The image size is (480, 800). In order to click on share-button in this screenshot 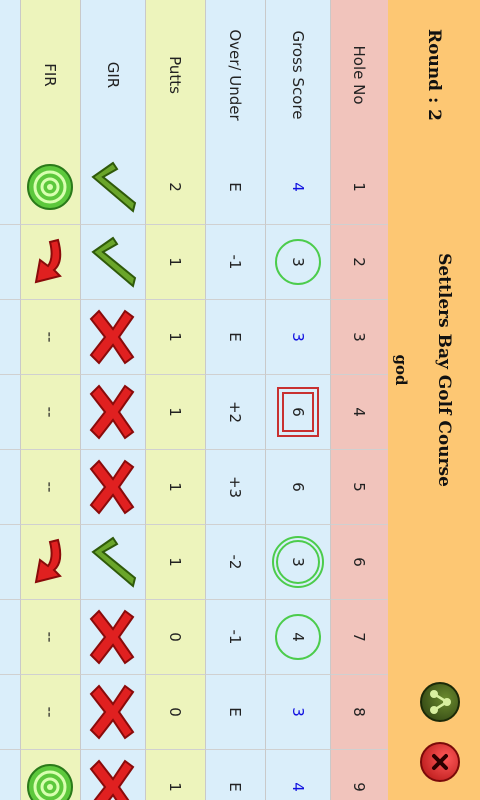, I will do `click(440, 702)`.